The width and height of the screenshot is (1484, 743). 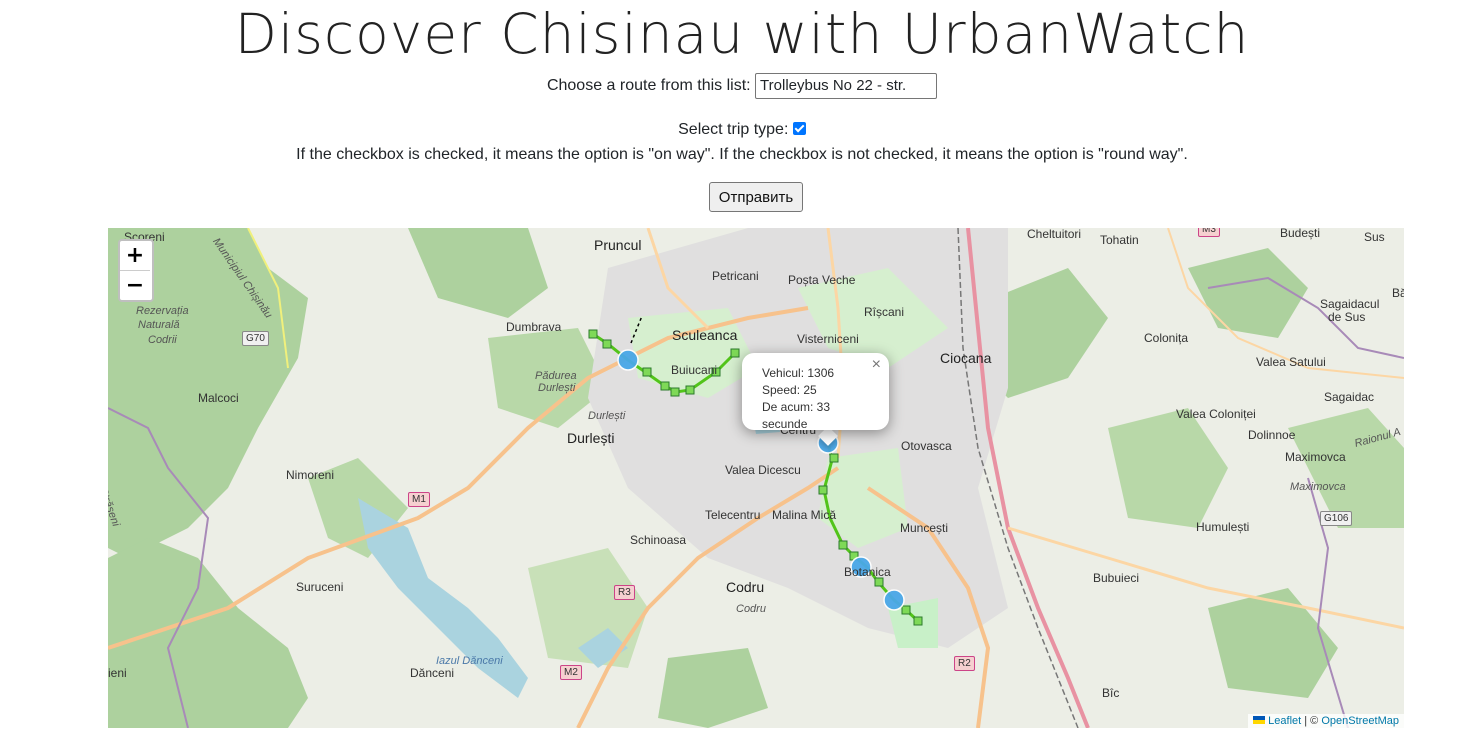 What do you see at coordinates (1300, 234) in the screenshot?
I see `map-label: Budești` at bounding box center [1300, 234].